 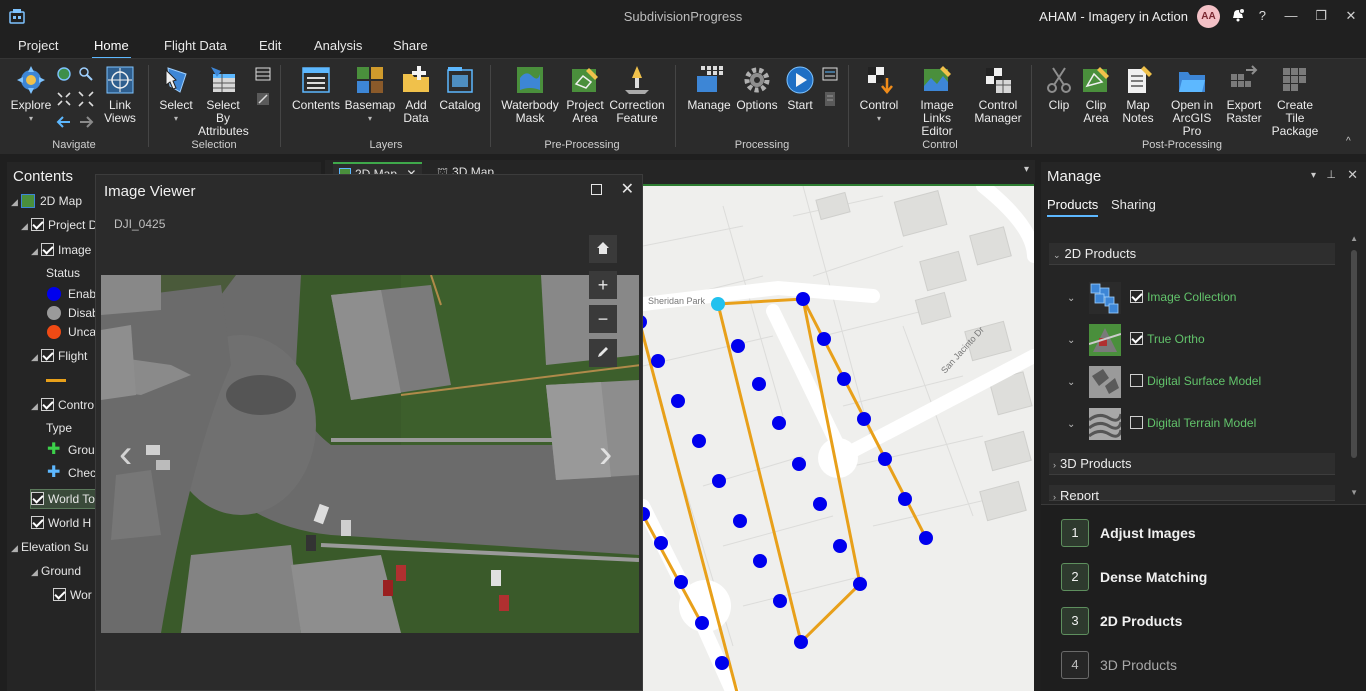 What do you see at coordinates (59, 356) in the screenshot?
I see `tree-item-flight: ◢ Flight` at bounding box center [59, 356].